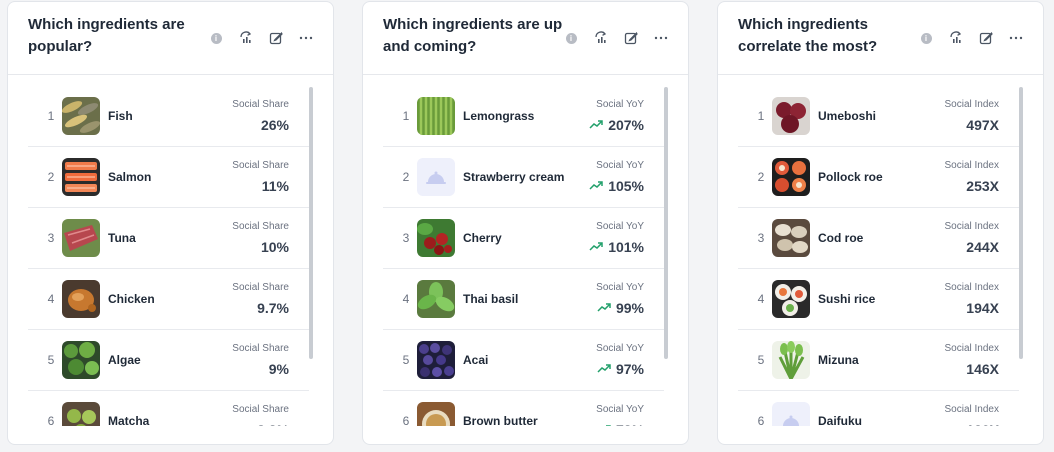  I want to click on list-item: 6 Matcha Social Share 8.8%, so click(168, 408).